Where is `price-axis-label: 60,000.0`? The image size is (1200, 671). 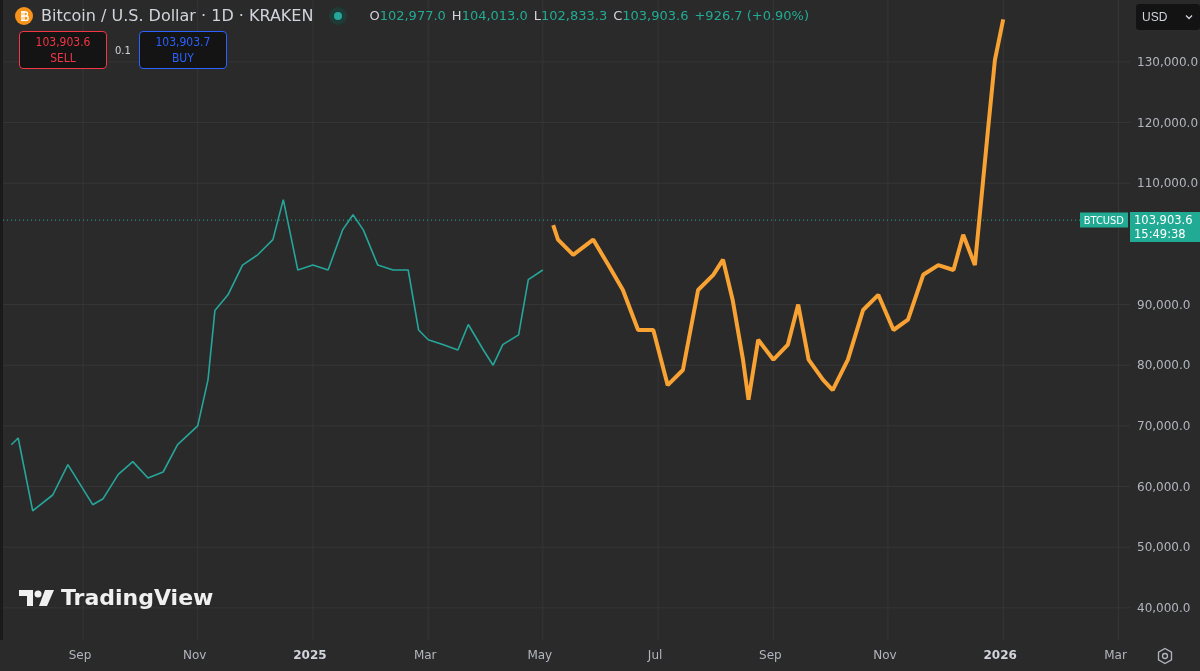 price-axis-label: 60,000.0 is located at coordinates (1164, 486).